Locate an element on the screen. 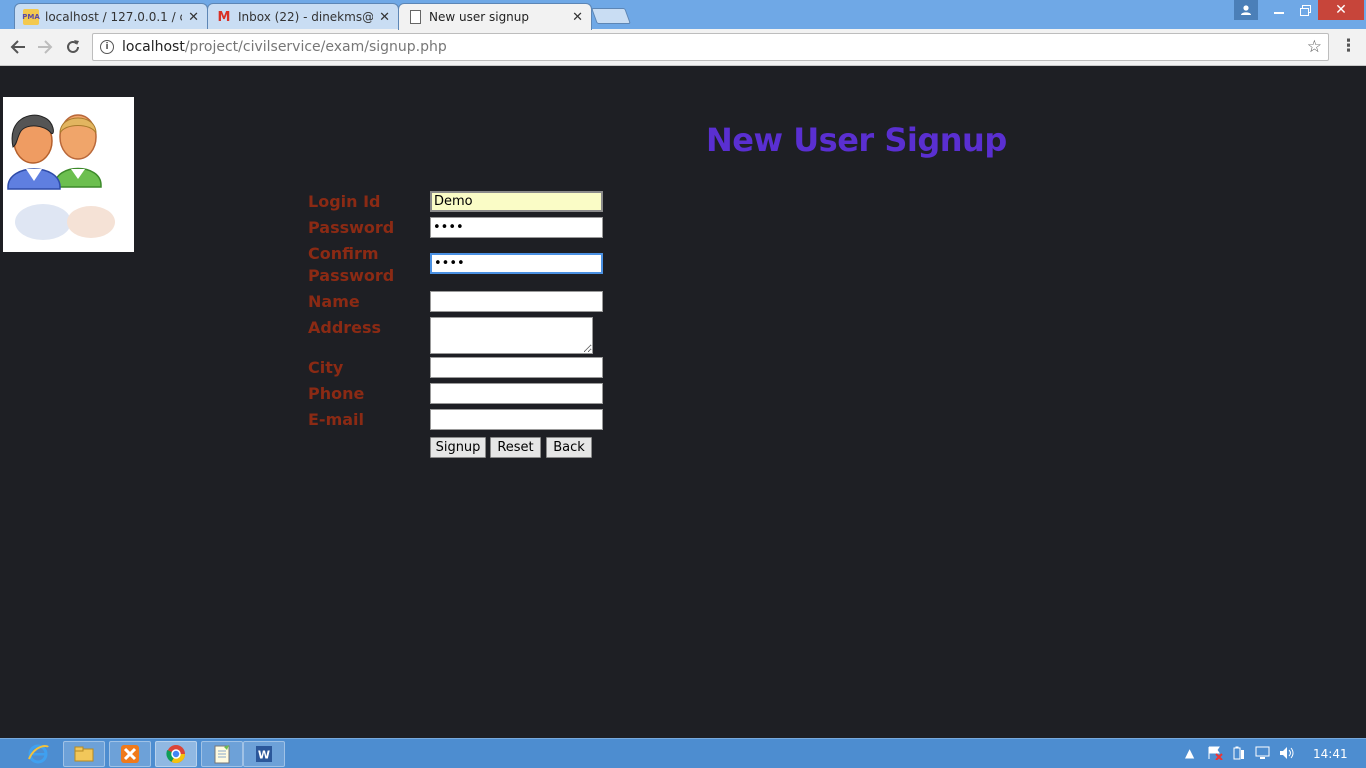  users-logo-image is located at coordinates (68, 174).